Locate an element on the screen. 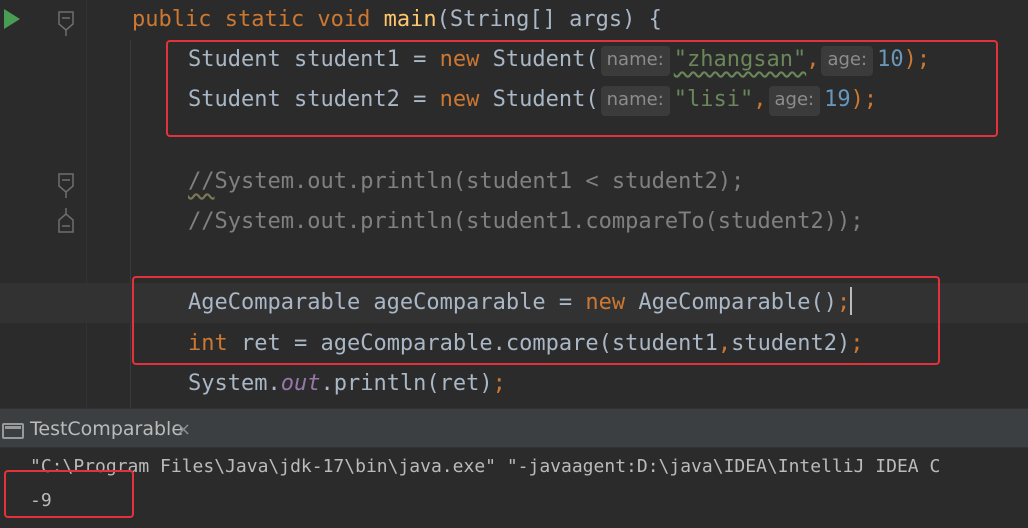 Image resolution: width=1028 pixels, height=528 pixels. string-literal: "zhangsan" is located at coordinates (740, 59).